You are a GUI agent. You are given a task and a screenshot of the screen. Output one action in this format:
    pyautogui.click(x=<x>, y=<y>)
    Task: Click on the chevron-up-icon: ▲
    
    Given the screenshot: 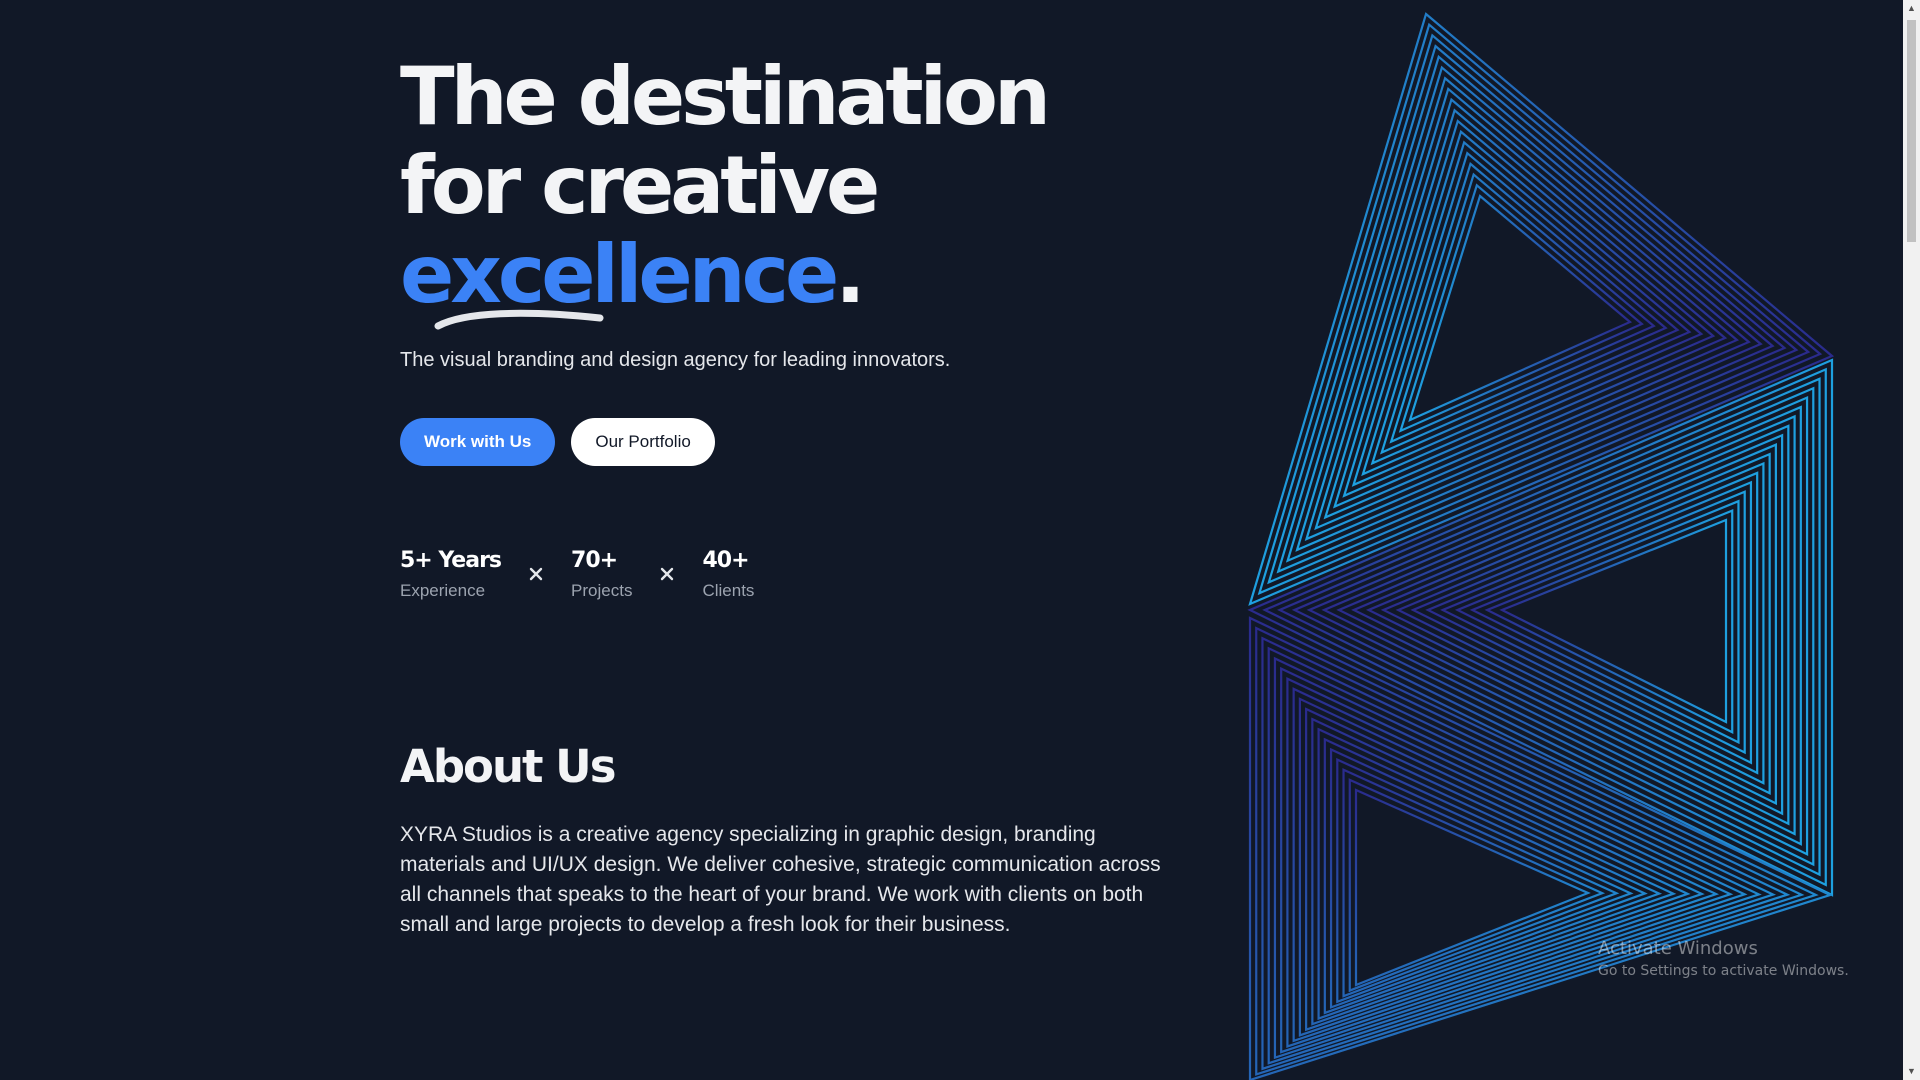 What is the action you would take?
    pyautogui.click(x=1911, y=8)
    